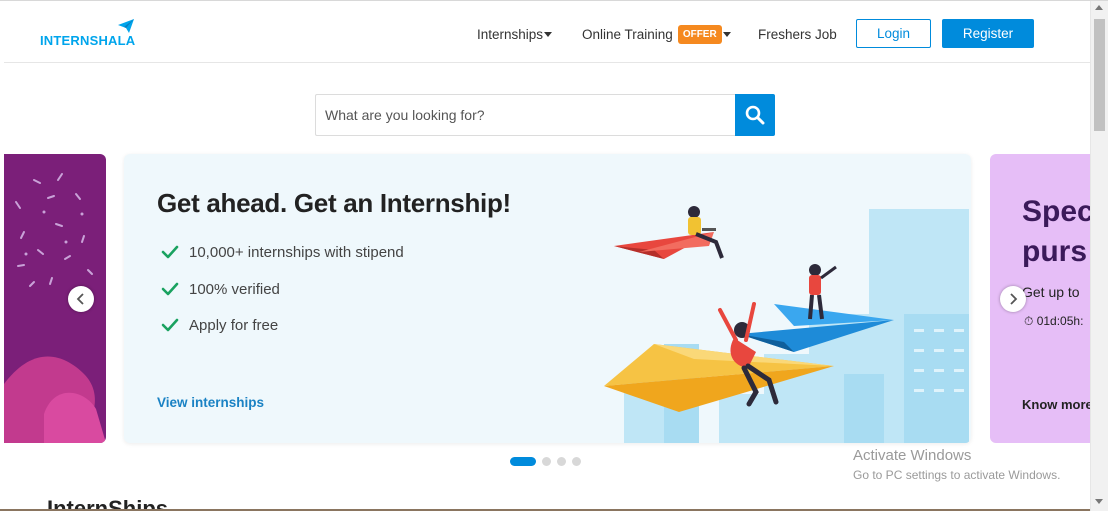  What do you see at coordinates (296, 252) in the screenshot?
I see `feature-text: 10,000+ internships with stipend` at bounding box center [296, 252].